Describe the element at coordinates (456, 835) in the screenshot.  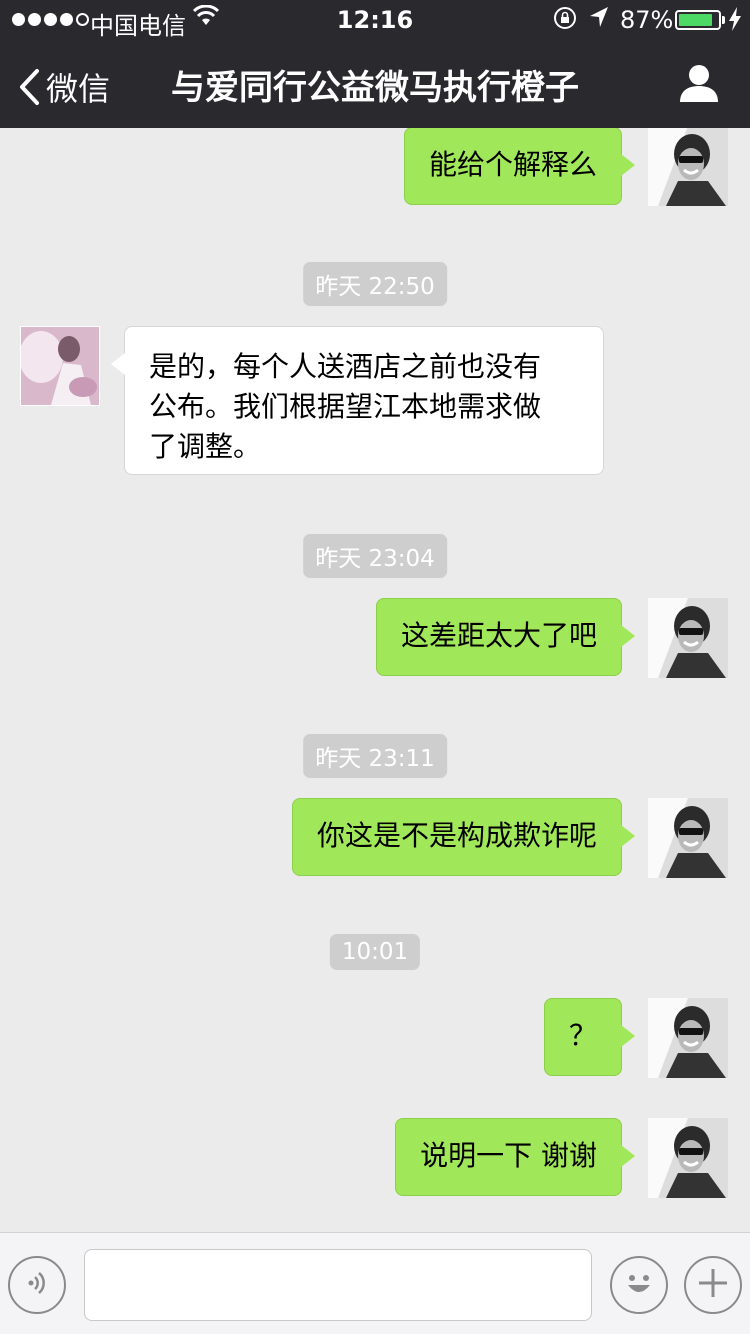
I see `message-text: 你这是不是构成欺诈呢` at that location.